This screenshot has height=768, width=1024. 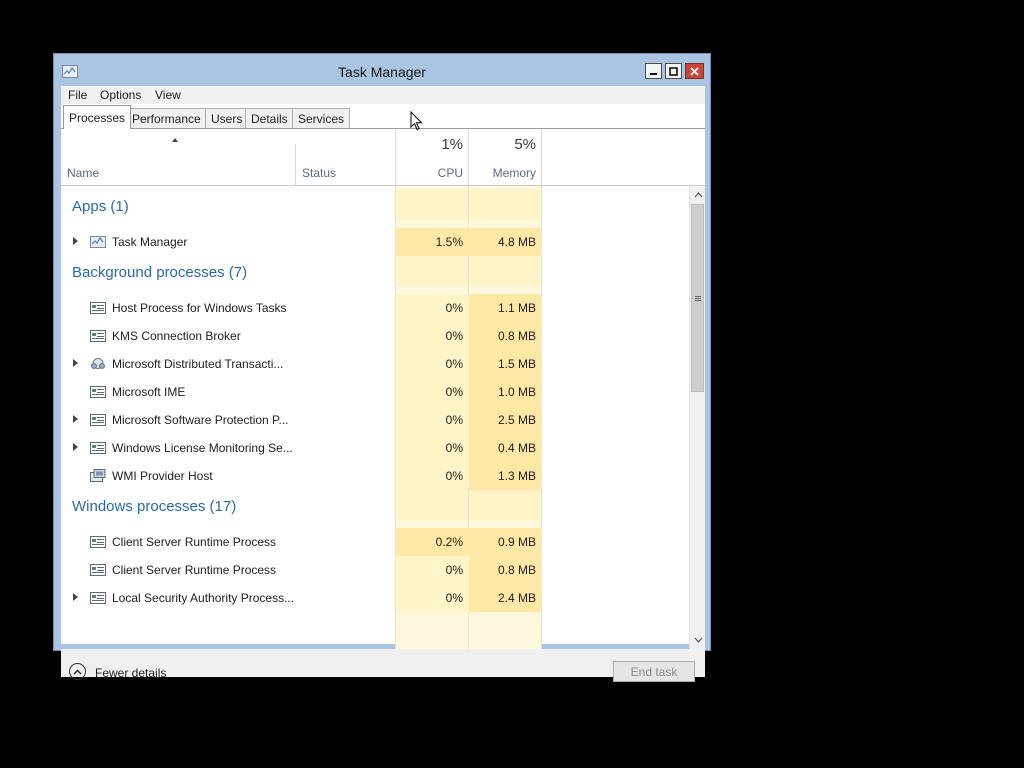 I want to click on minimize-button, so click(x=653, y=71).